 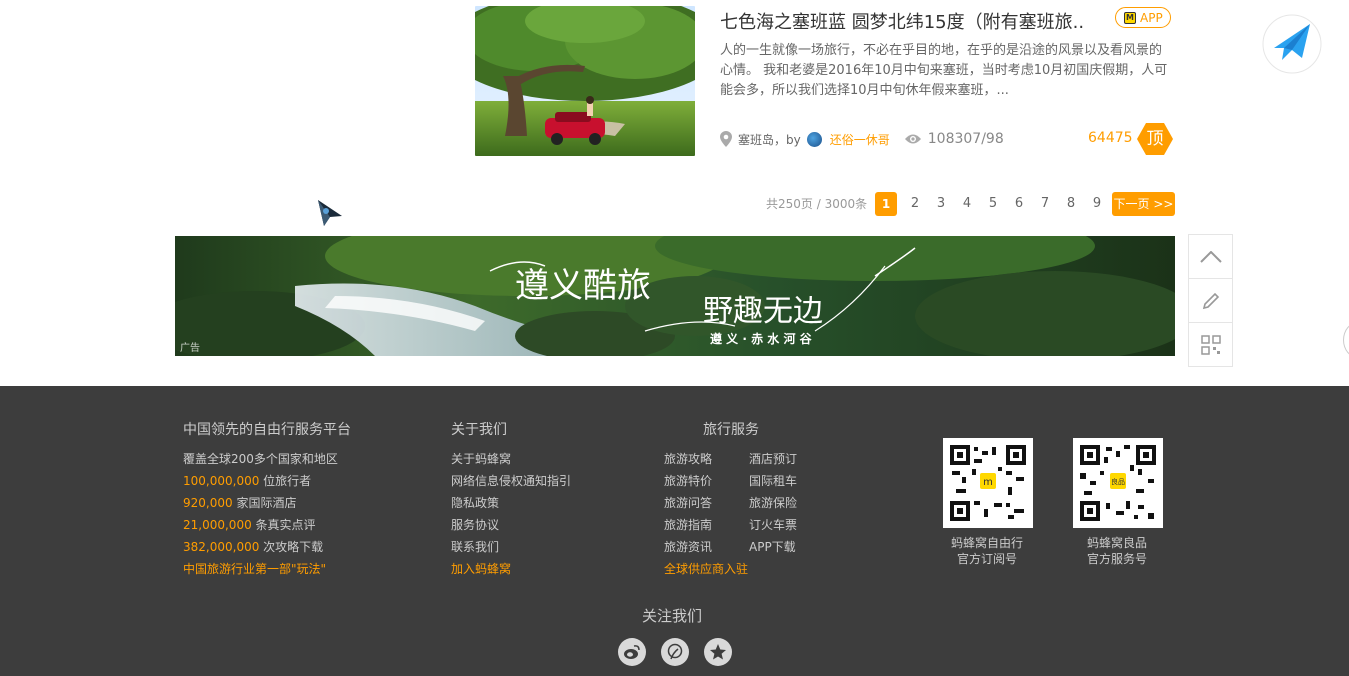 What do you see at coordinates (1116, 559) in the screenshot?
I see `qr2-line2: 官方服务号` at bounding box center [1116, 559].